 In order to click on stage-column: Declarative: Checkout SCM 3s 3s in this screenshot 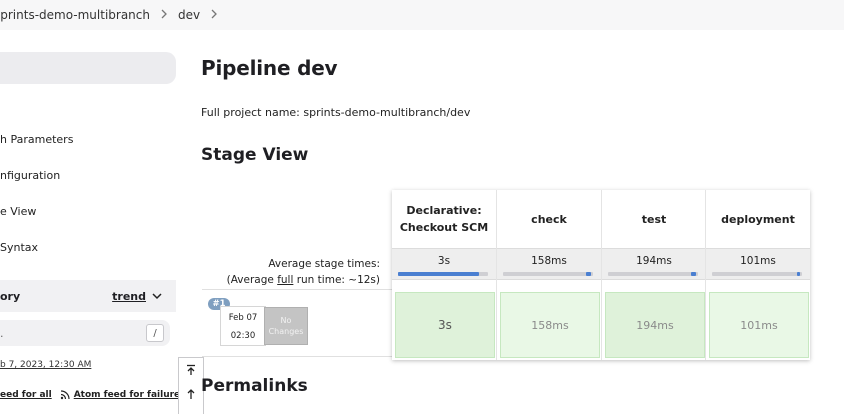, I will do `click(444, 275)`.